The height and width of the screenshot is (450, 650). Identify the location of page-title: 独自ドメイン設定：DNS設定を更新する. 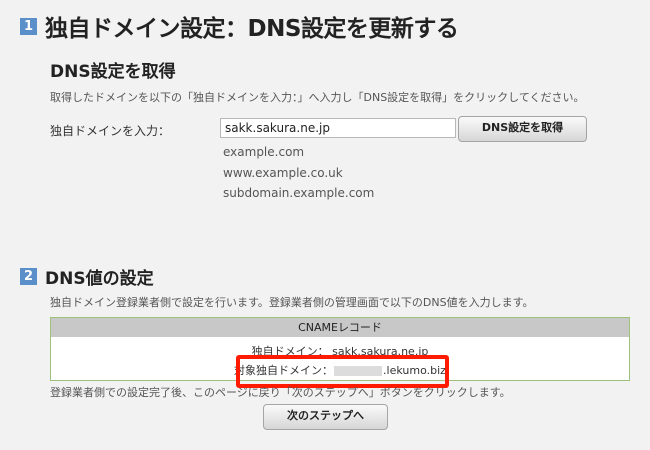
(252, 29).